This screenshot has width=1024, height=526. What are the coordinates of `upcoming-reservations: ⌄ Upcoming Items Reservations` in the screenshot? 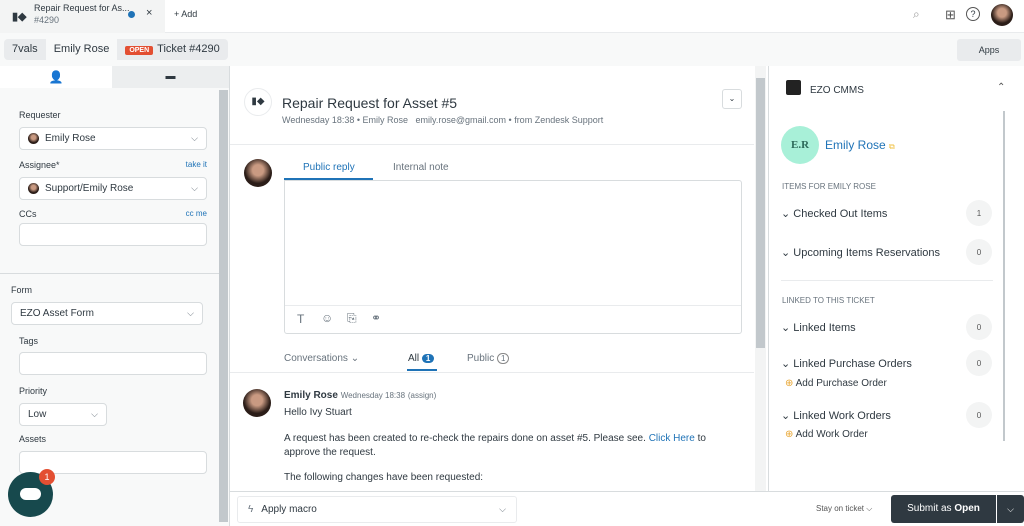 It's located at (860, 252).